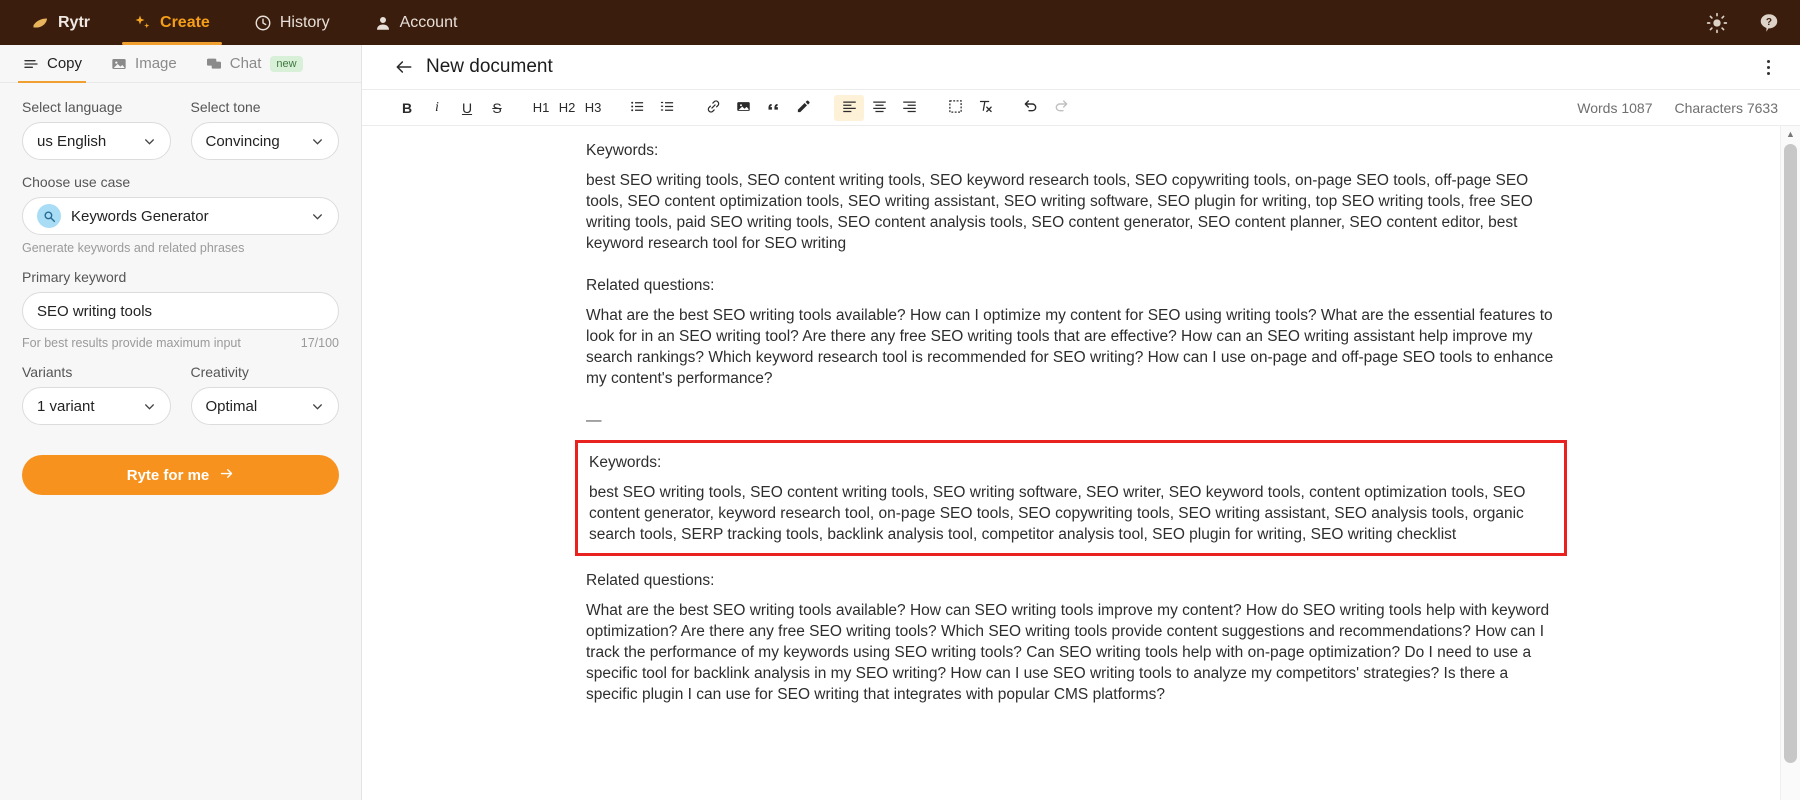  Describe the element at coordinates (1677, 108) in the screenshot. I see `document-stats: Words 1087 Characters 7633` at that location.